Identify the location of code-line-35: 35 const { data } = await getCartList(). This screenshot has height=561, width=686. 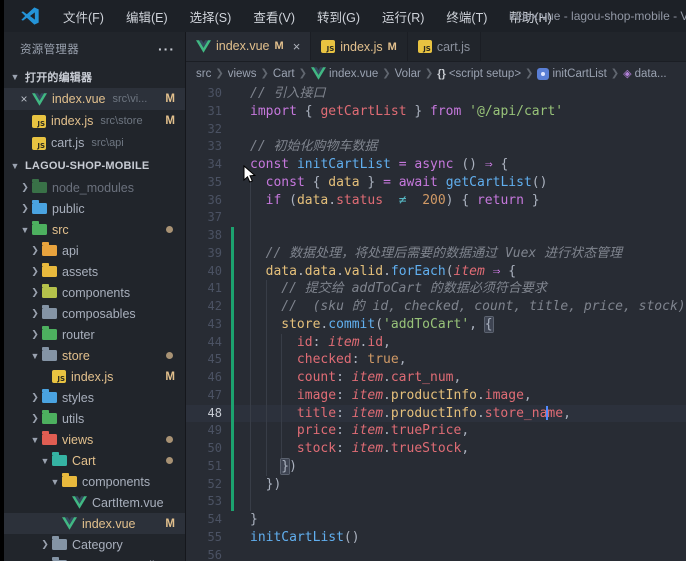
(436, 182).